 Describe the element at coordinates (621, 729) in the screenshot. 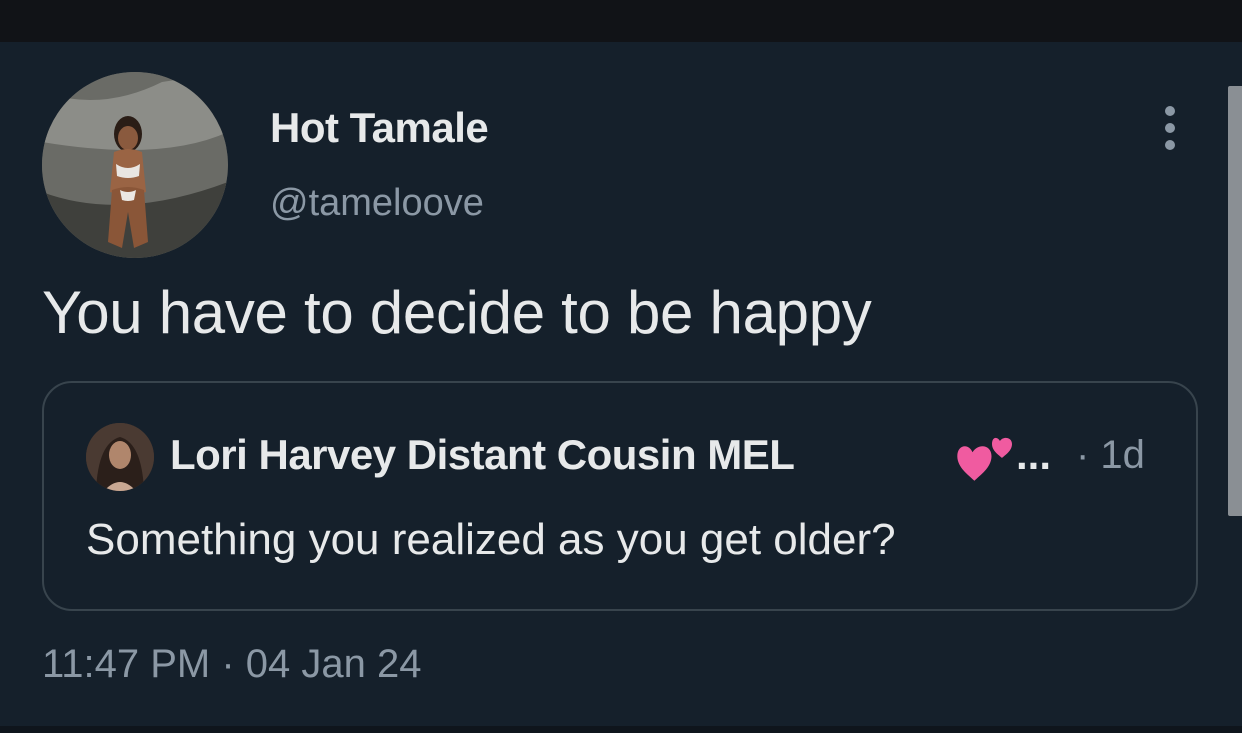

I see `bottom-edge` at that location.